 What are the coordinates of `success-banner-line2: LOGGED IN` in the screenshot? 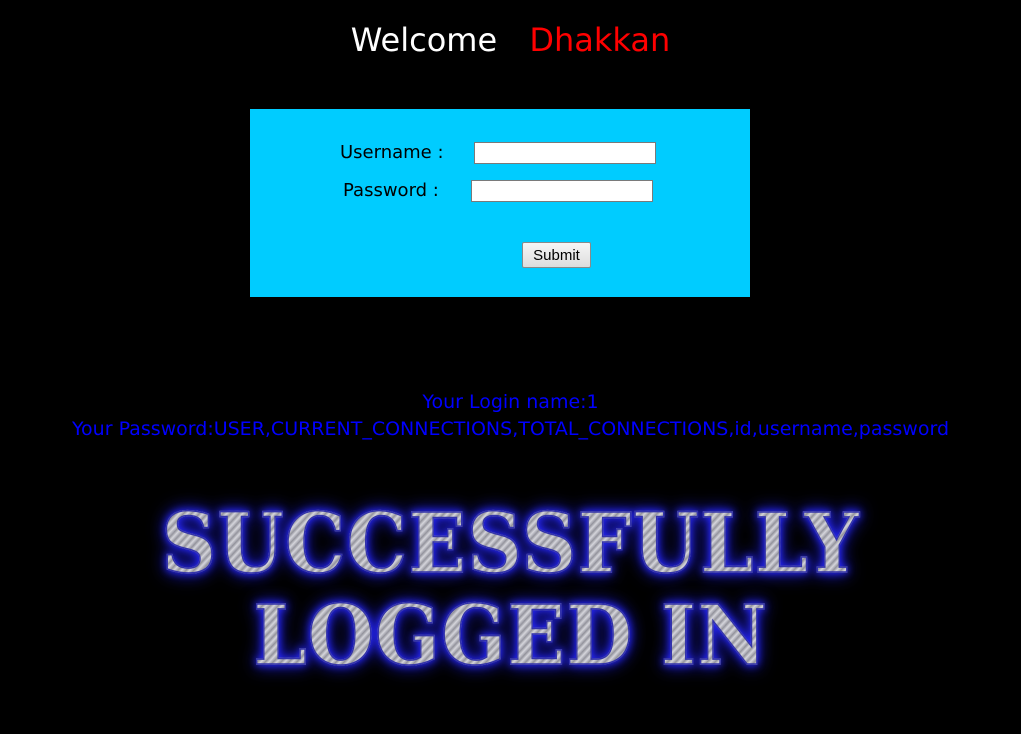 It's located at (511, 636).